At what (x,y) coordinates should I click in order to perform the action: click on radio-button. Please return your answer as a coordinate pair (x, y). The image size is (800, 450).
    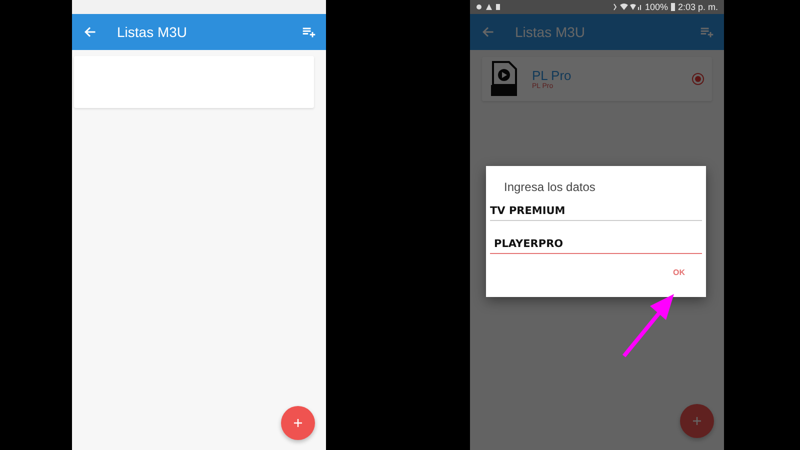
    Looking at the image, I should click on (698, 79).